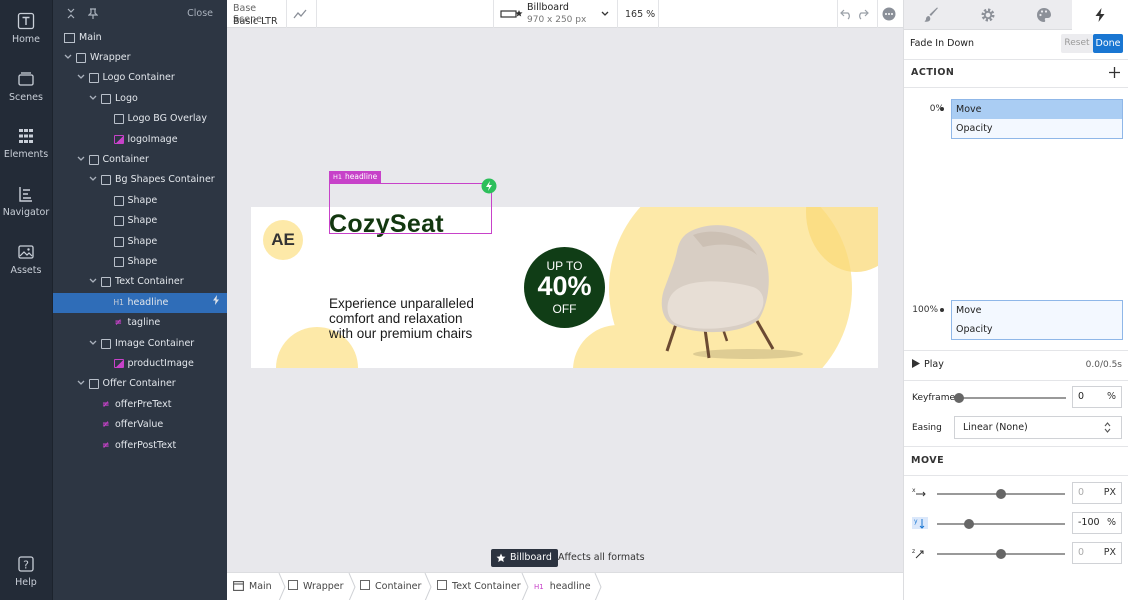 Image resolution: width=1128 pixels, height=600 pixels. Describe the element at coordinates (26, 154) in the screenshot. I see `rail-elements-label: Elements` at that location.